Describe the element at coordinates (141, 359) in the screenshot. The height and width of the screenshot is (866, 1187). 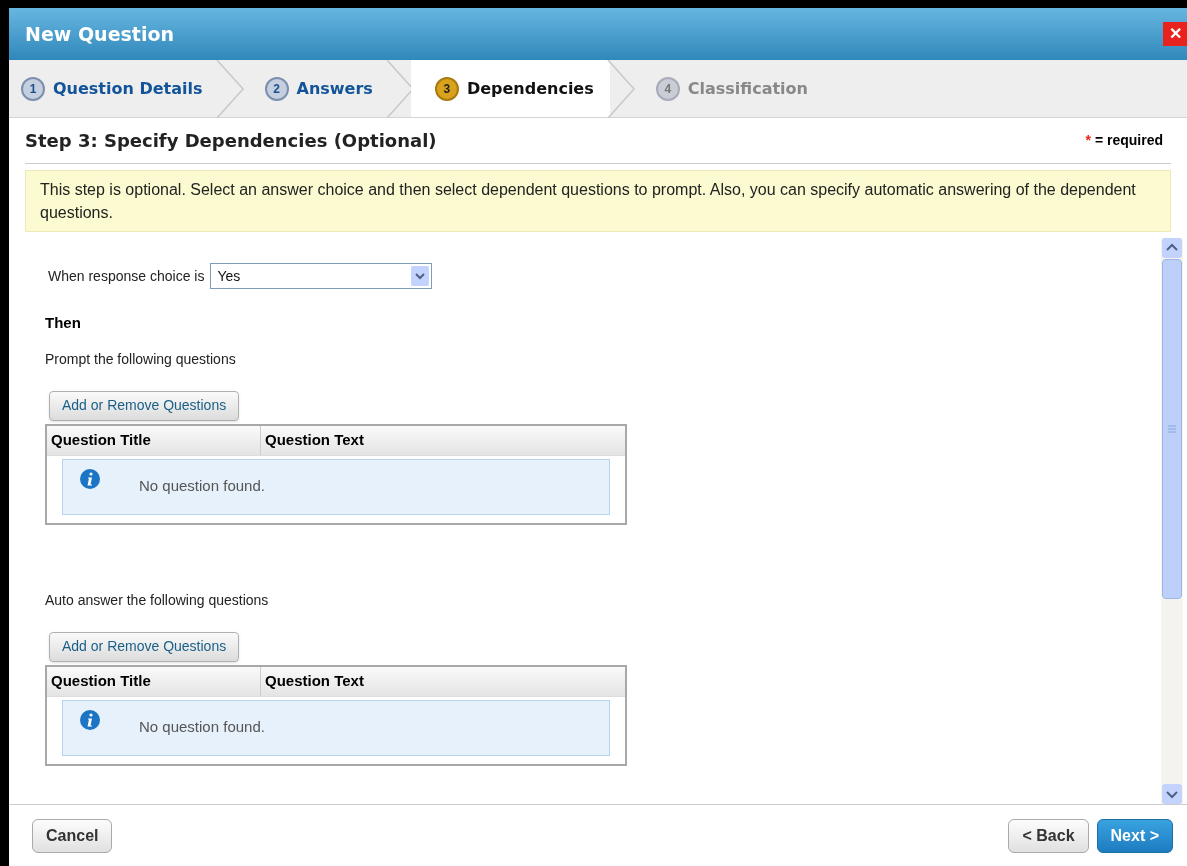
I see `section-label: Prompt the following questions` at that location.